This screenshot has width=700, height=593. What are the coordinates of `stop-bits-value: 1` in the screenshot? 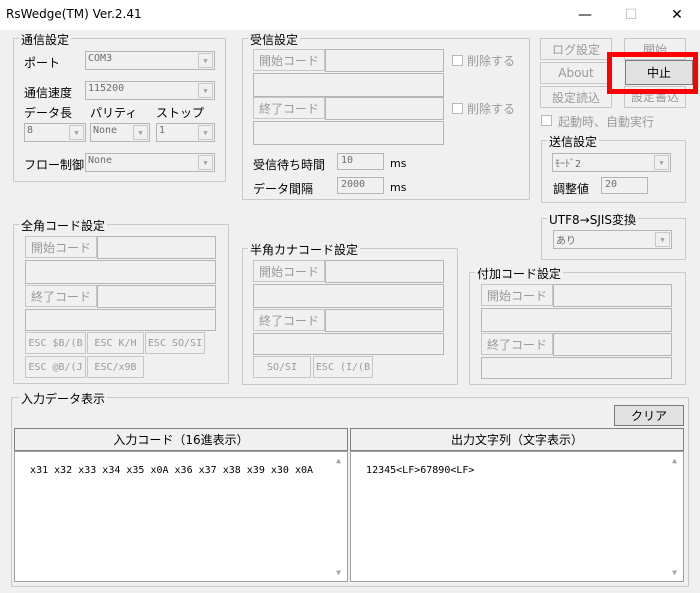 It's located at (162, 130).